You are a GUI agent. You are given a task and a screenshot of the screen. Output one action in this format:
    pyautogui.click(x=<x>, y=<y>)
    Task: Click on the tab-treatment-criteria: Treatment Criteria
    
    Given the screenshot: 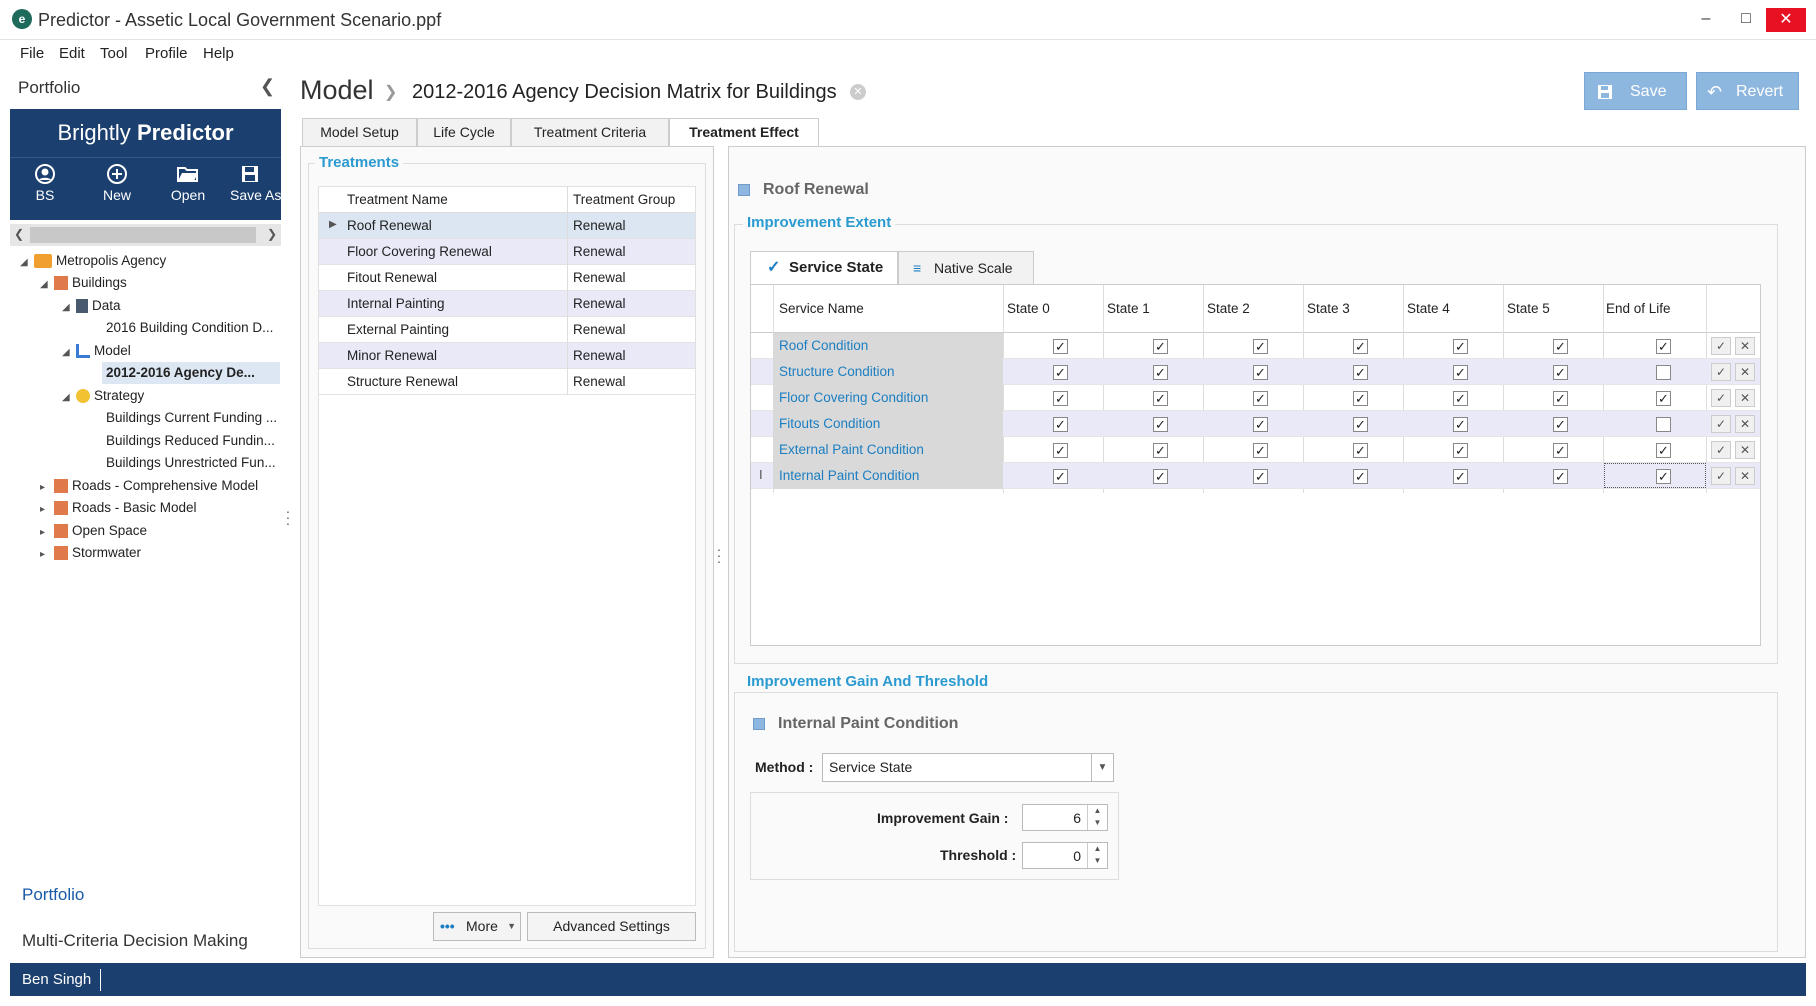 What is the action you would take?
    pyautogui.click(x=590, y=132)
    